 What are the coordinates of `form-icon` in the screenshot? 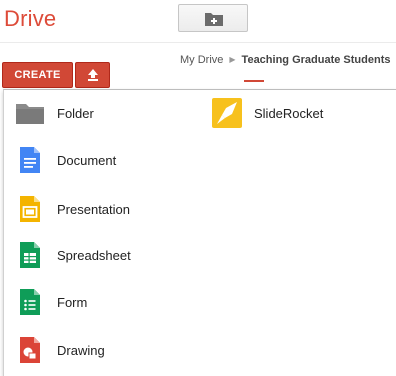 It's located at (30, 302).